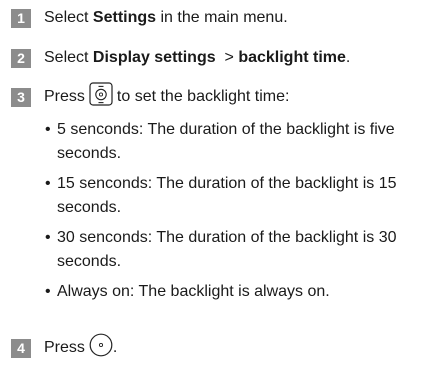  Describe the element at coordinates (101, 348) in the screenshot. I see `ok-key-icon` at that location.